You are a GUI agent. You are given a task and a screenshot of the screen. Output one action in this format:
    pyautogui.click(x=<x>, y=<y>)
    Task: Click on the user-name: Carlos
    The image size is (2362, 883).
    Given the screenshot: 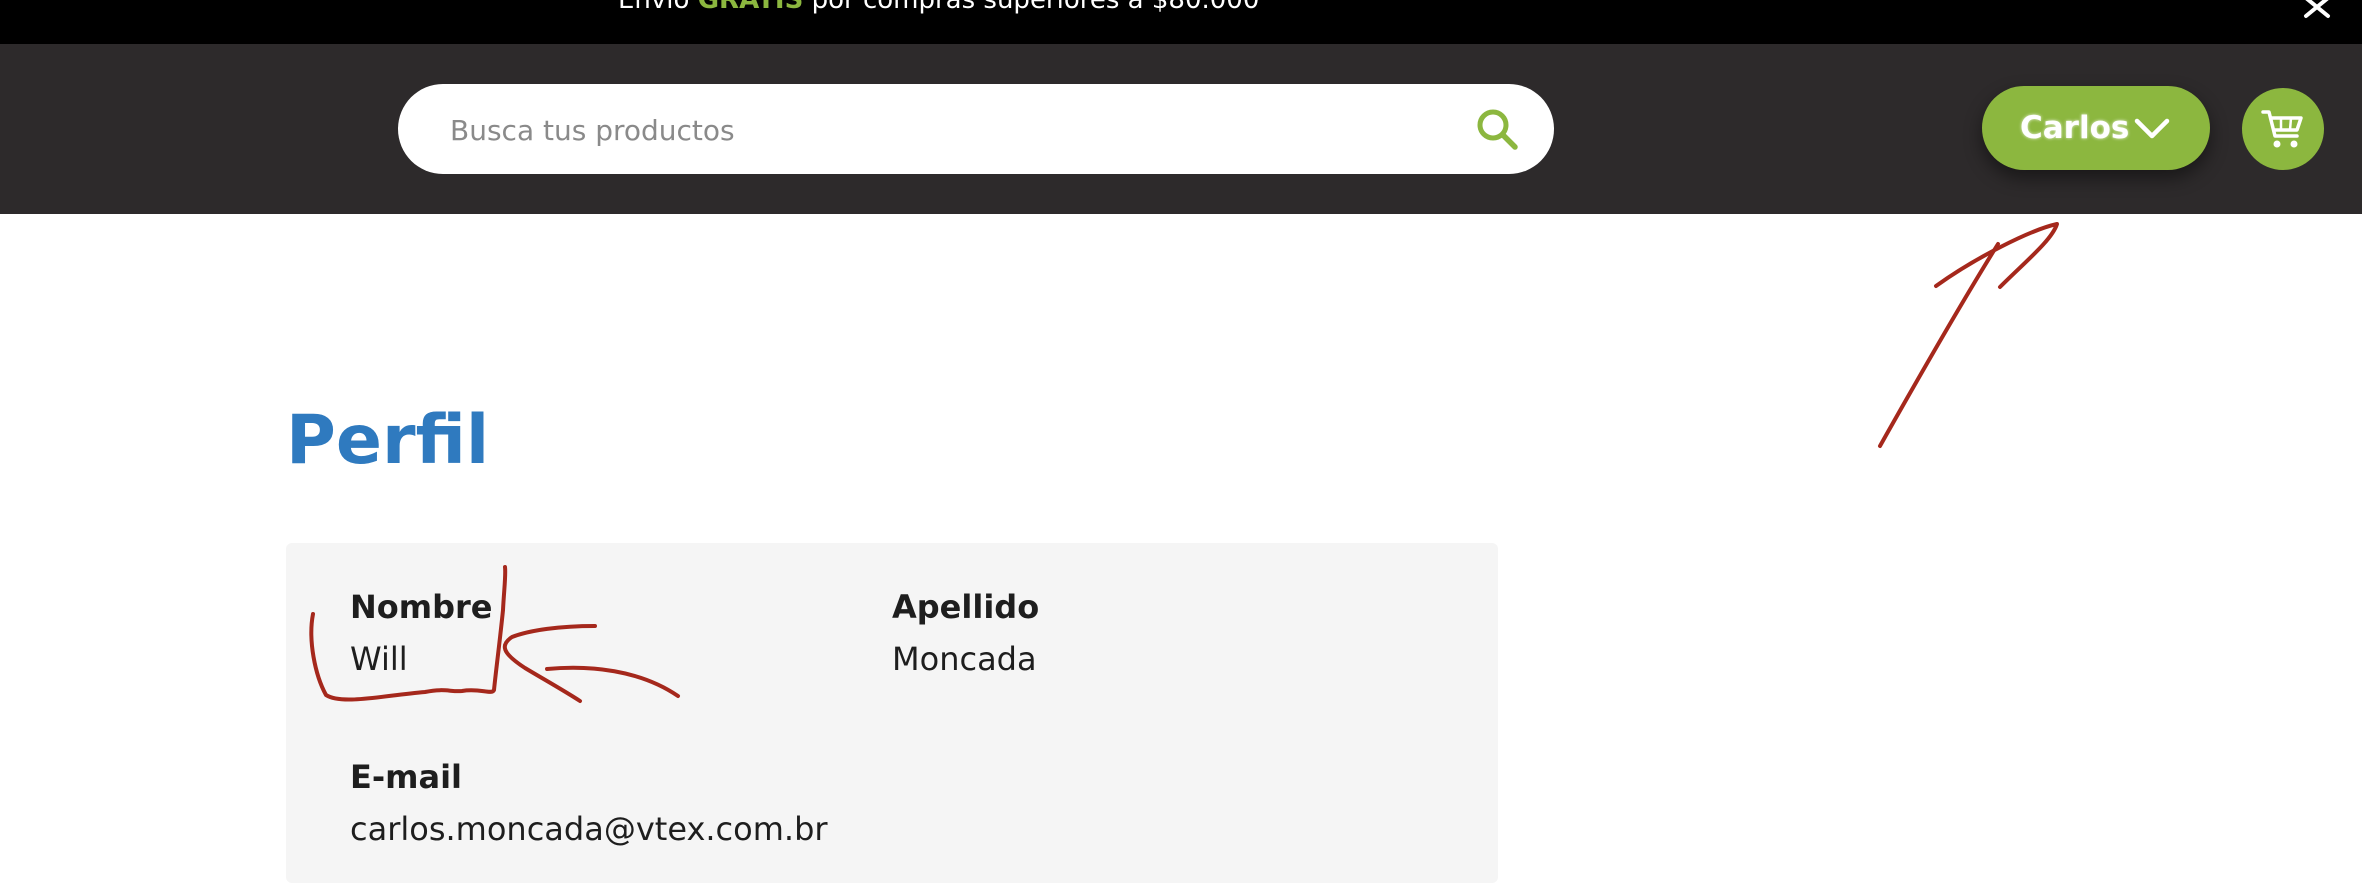 What is the action you would take?
    pyautogui.click(x=2075, y=128)
    